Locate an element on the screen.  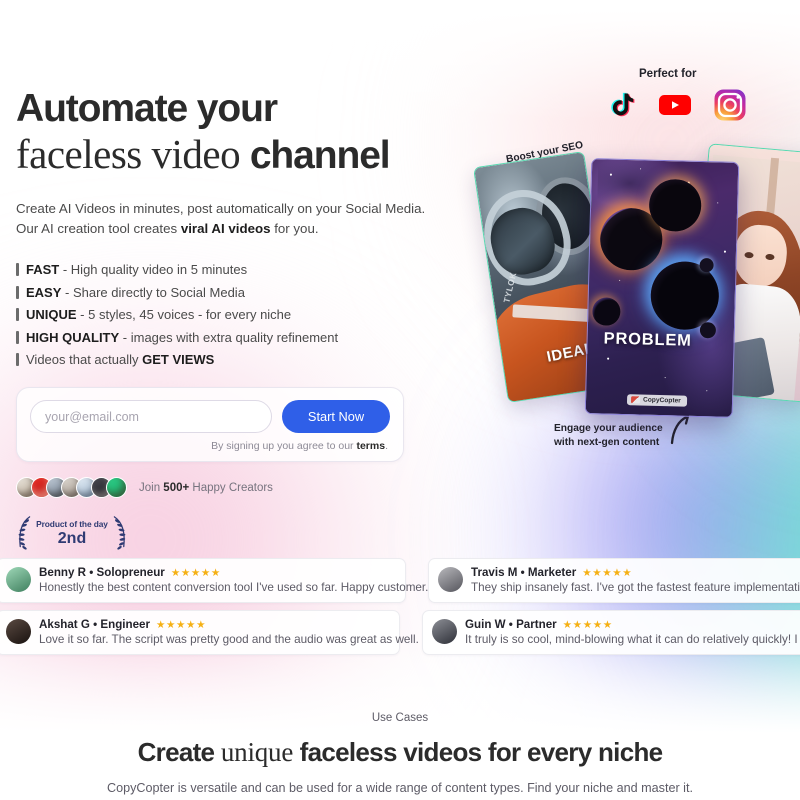
feature-item-fast: FAST - High quality video in 5 minutes is located at coordinates (243, 269).